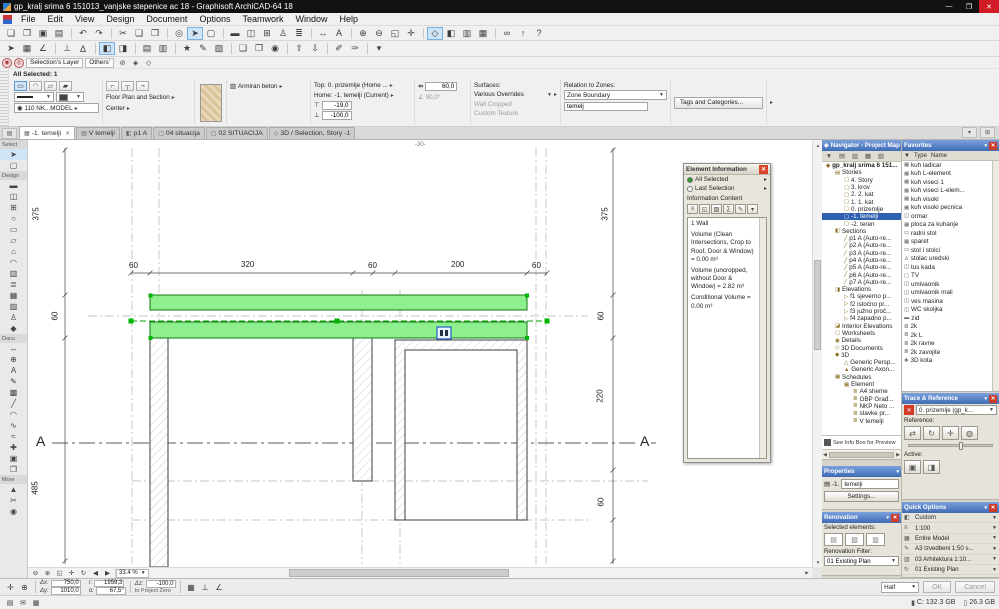 The width and height of the screenshot is (999, 609). Describe the element at coordinates (825, 455) in the screenshot. I see `scroll-left-icon: ◀` at that location.